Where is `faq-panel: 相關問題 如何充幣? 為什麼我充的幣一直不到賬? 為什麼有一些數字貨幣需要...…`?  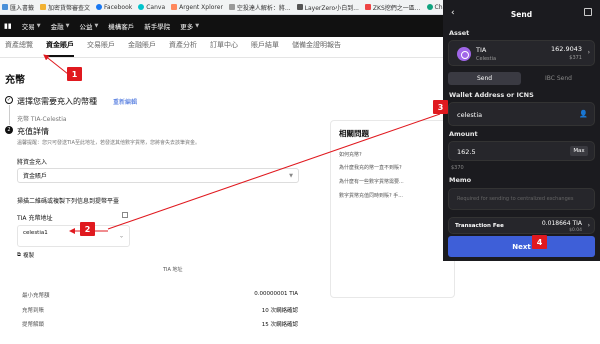 faq-panel: 相關問題 如何充幣? 為什麼我充的幣一直不到賬? 為什麼有一些數字貨幣需要...… is located at coordinates (392, 209).